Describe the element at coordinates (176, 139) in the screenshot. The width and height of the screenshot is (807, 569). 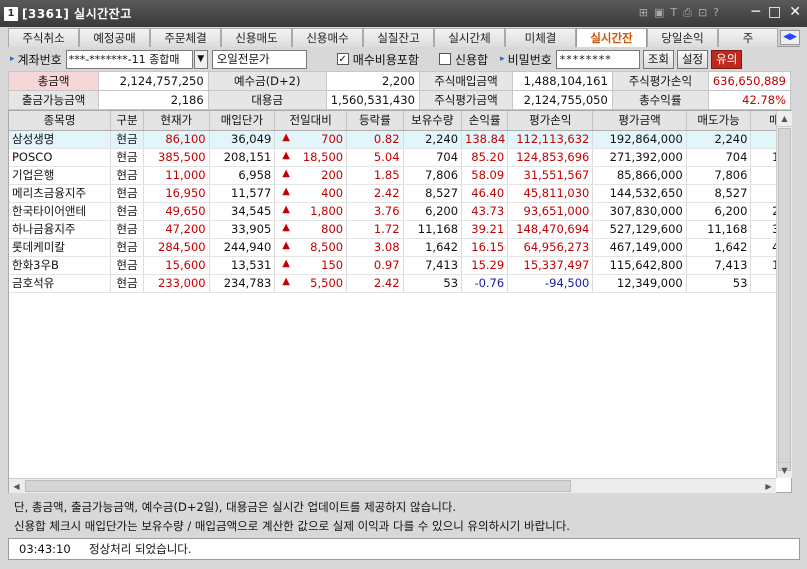
I see `cell-price: 86,100` at that location.